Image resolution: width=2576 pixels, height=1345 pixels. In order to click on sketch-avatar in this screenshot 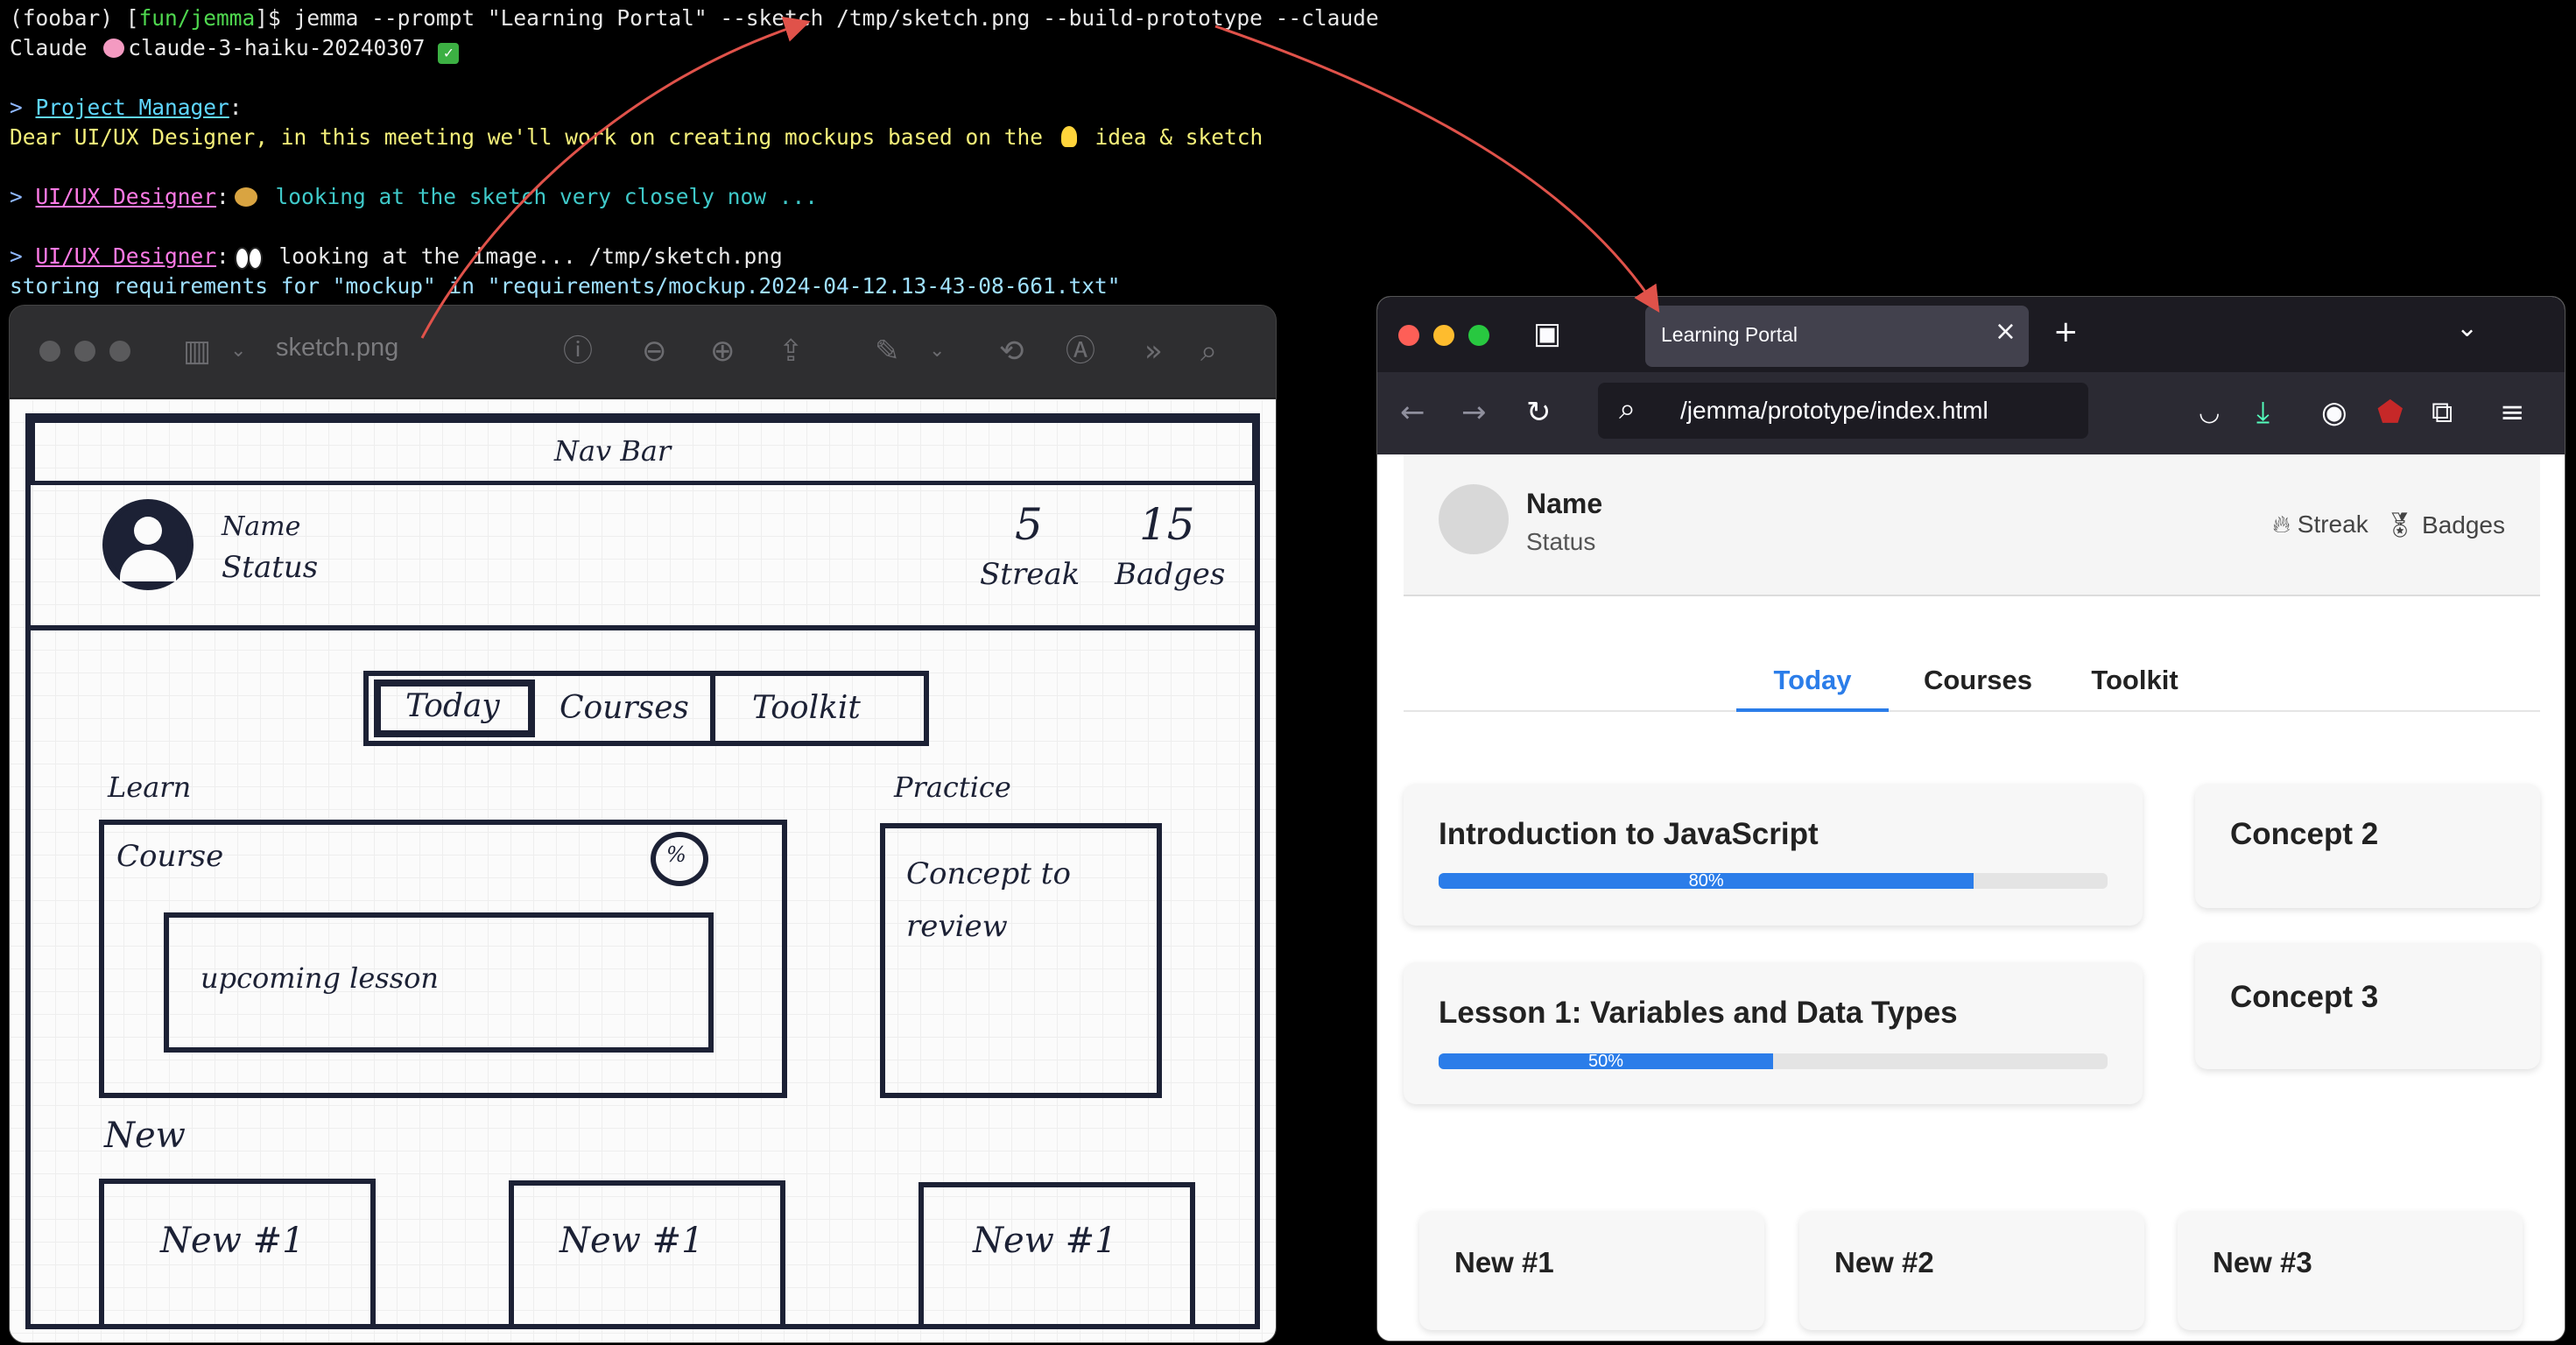, I will do `click(148, 544)`.